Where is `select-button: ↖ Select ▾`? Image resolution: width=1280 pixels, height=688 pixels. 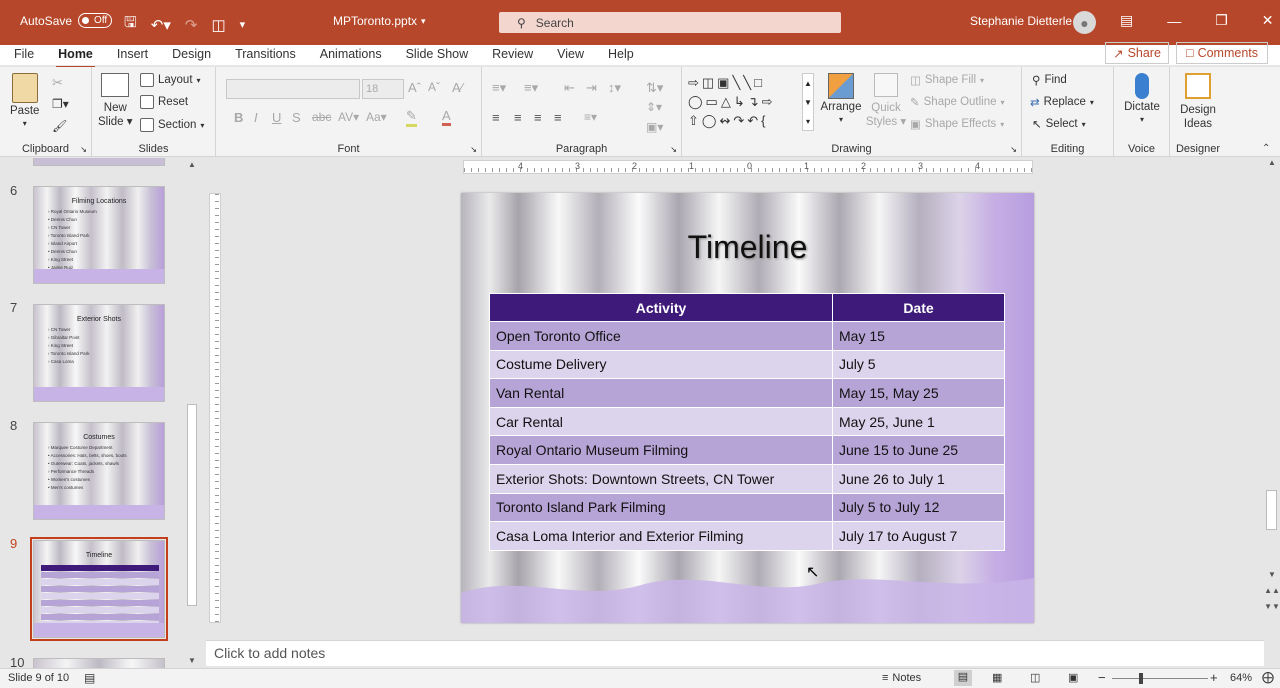
select-button: ↖ Select ▾ is located at coordinates (1059, 124).